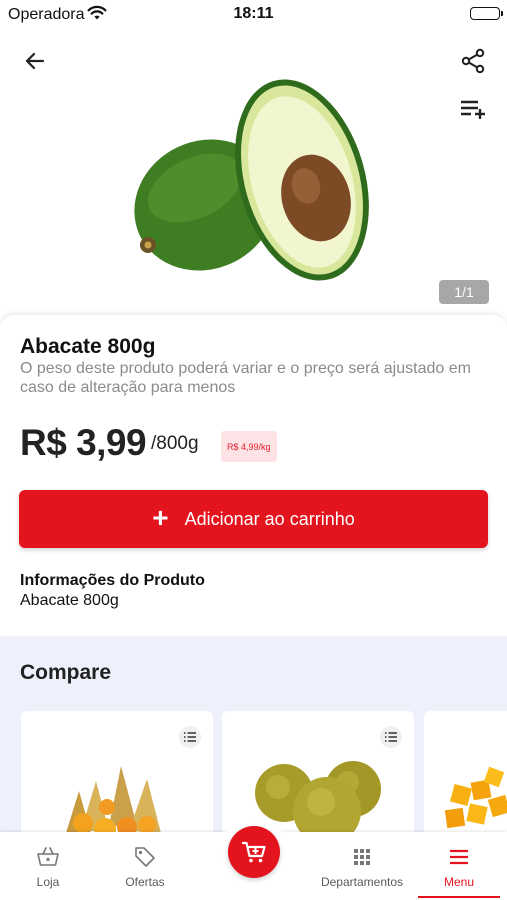 The image size is (507, 900). Describe the element at coordinates (362, 857) in the screenshot. I see `grid-icon` at that location.